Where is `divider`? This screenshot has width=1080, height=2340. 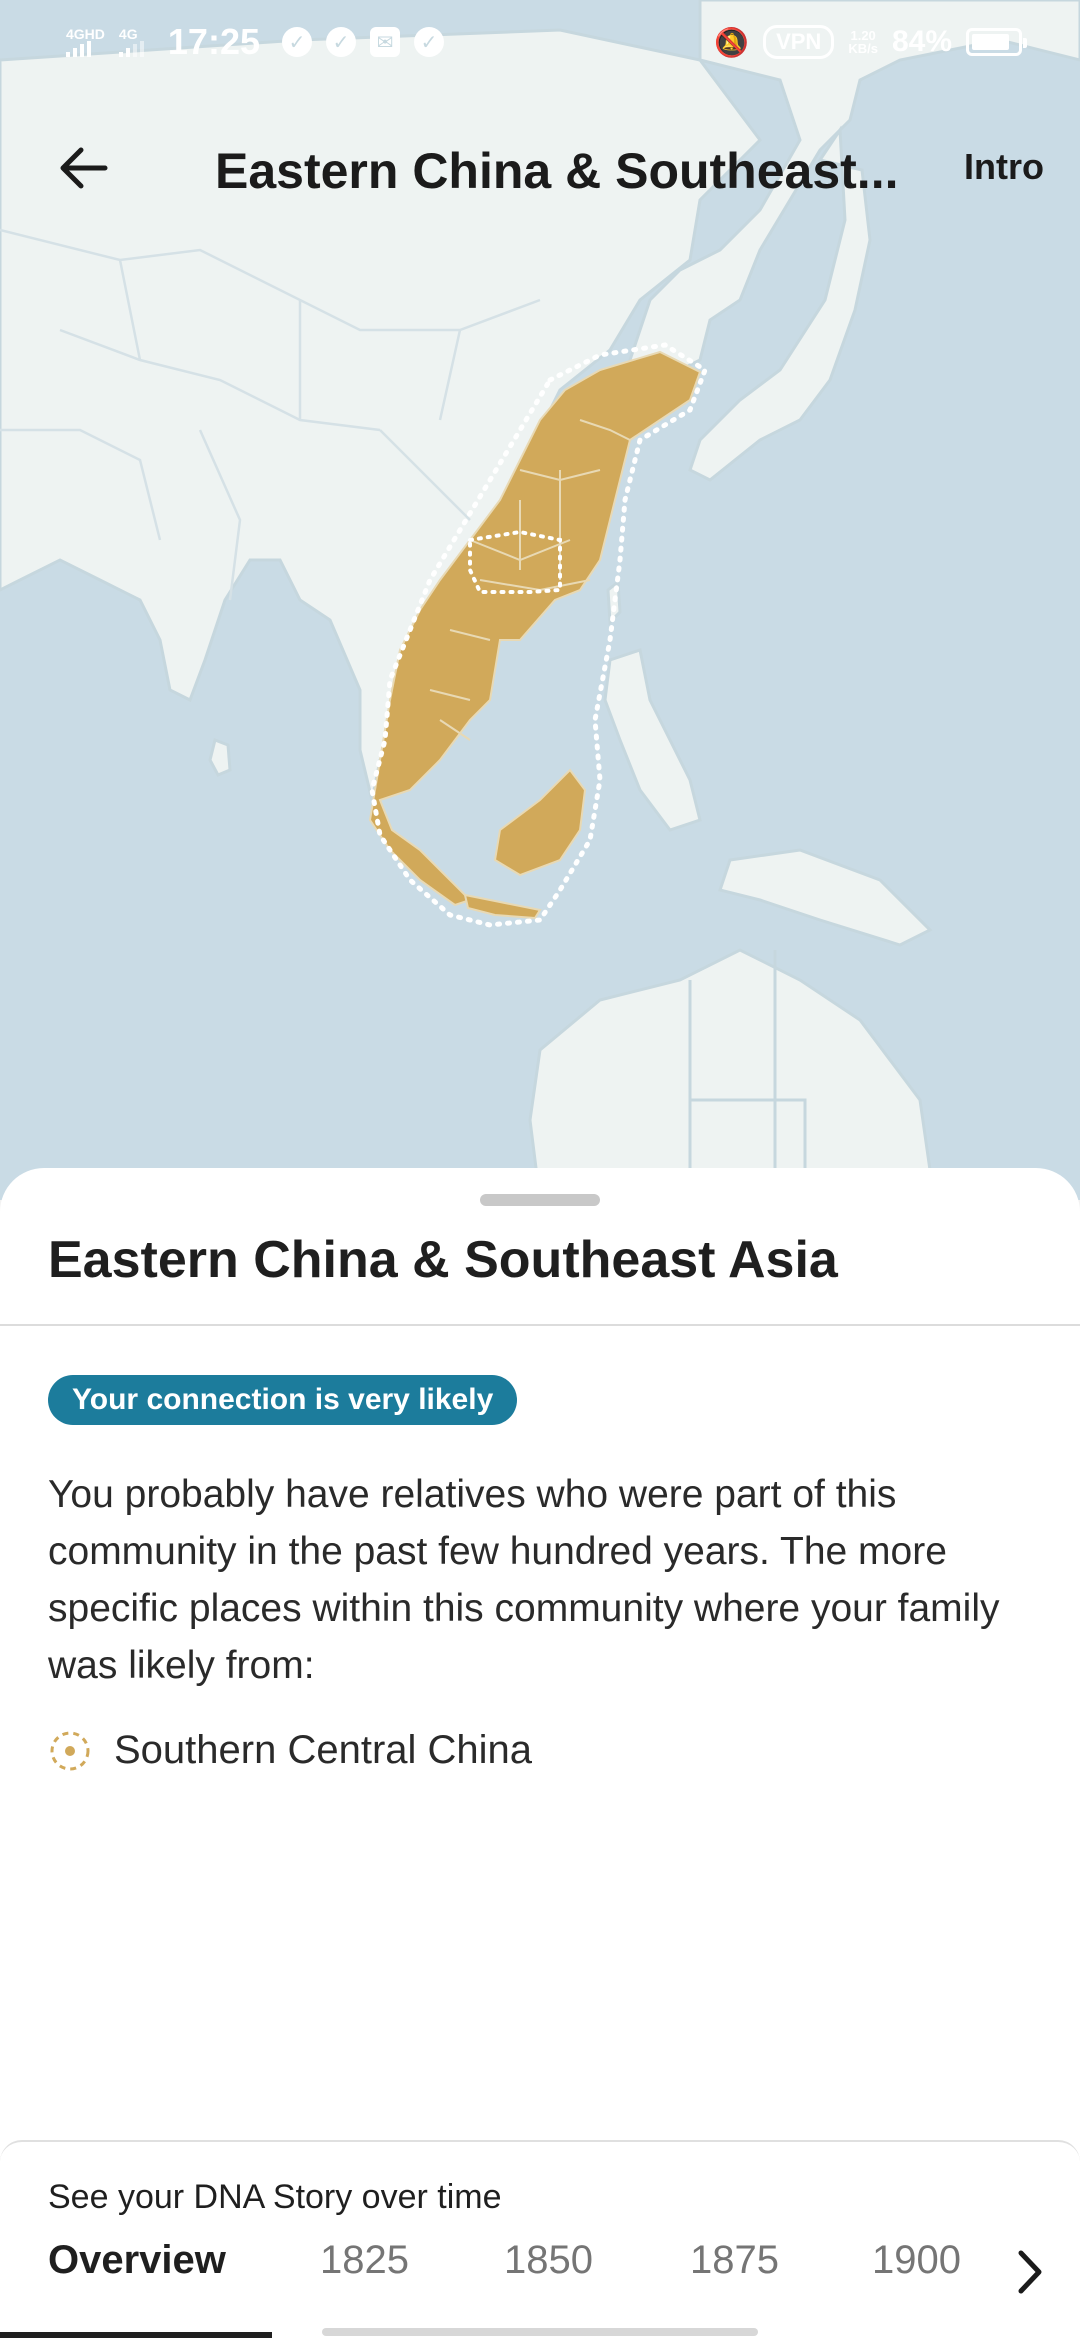
divider is located at coordinates (540, 1325).